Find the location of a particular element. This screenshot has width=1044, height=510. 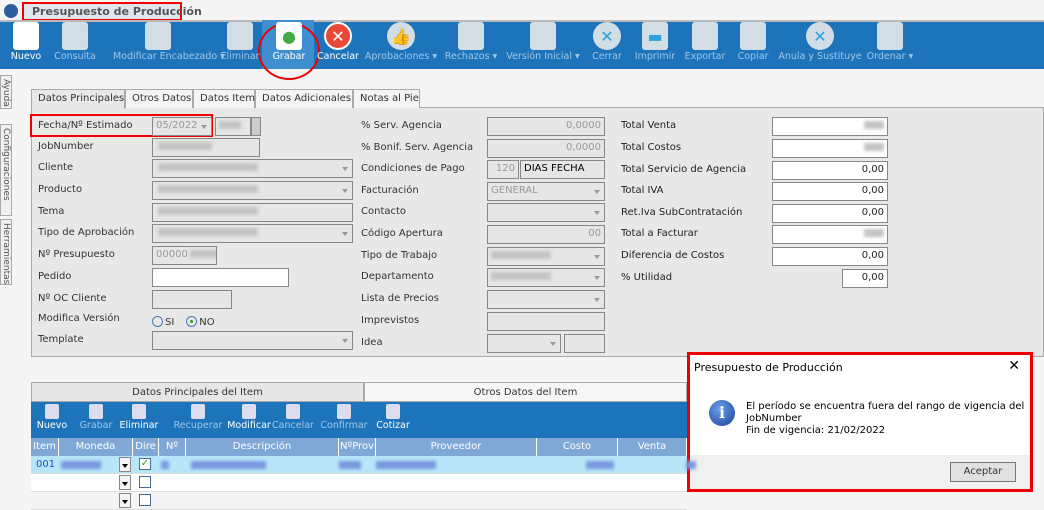

departamento-field is located at coordinates (546, 277).